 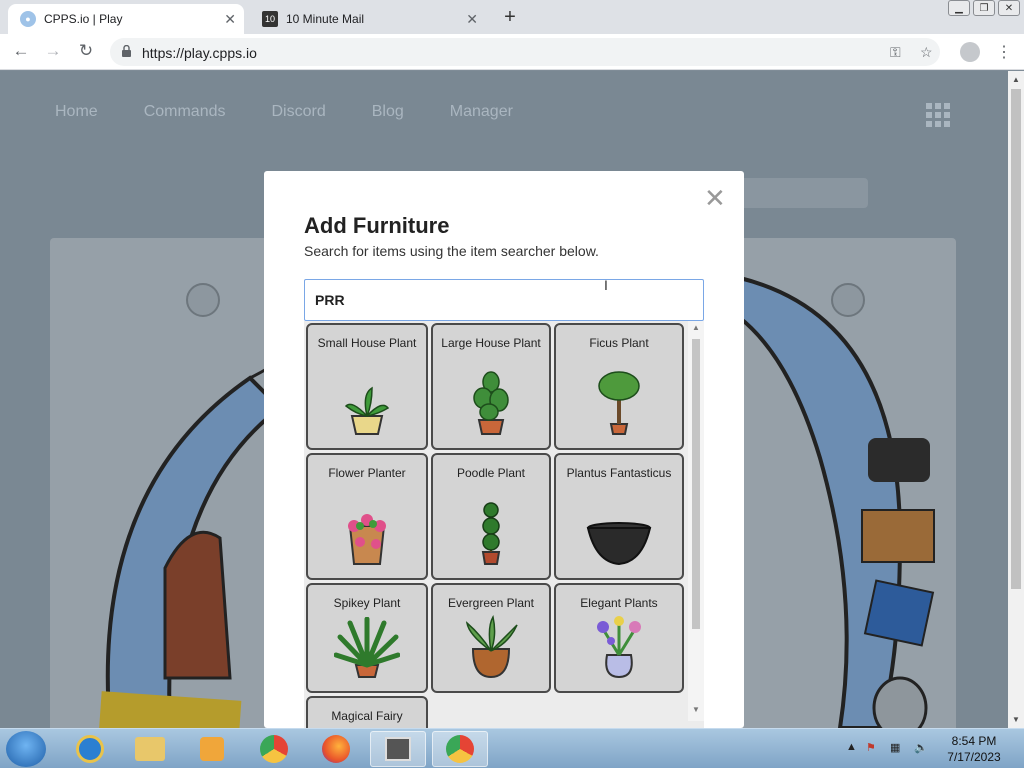 I want to click on furniture-card: Poodle Plant, so click(x=491, y=516).